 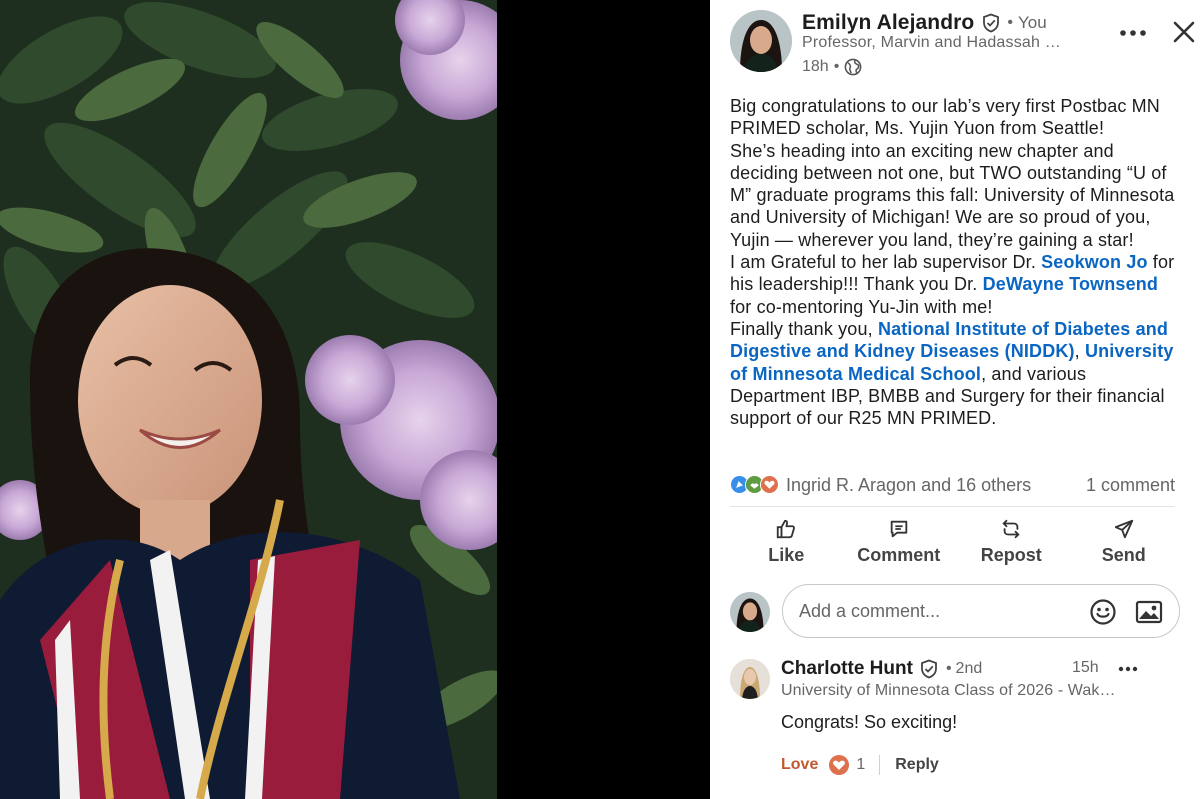 I want to click on post-text: ,, so click(x=1079, y=351).